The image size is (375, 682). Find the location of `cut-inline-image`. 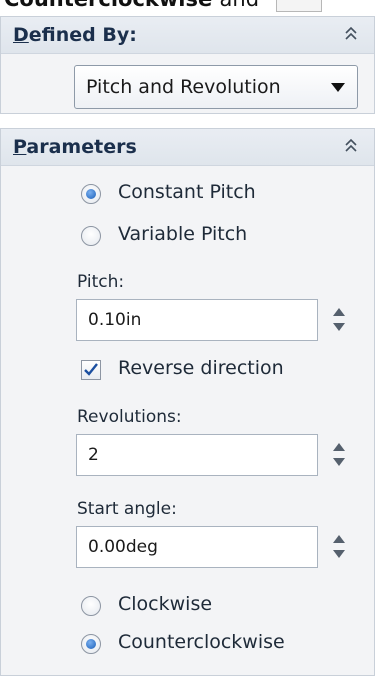

cut-inline-image is located at coordinates (299, 6).